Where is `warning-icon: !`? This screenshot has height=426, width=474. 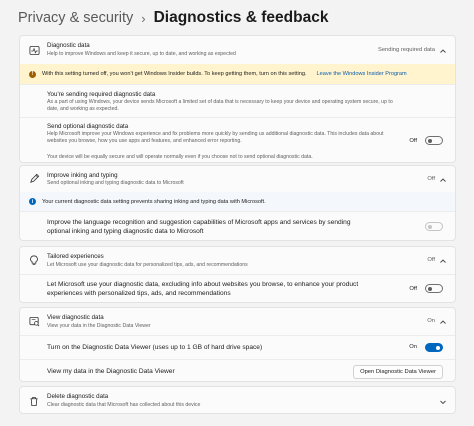
warning-icon: ! is located at coordinates (32, 74).